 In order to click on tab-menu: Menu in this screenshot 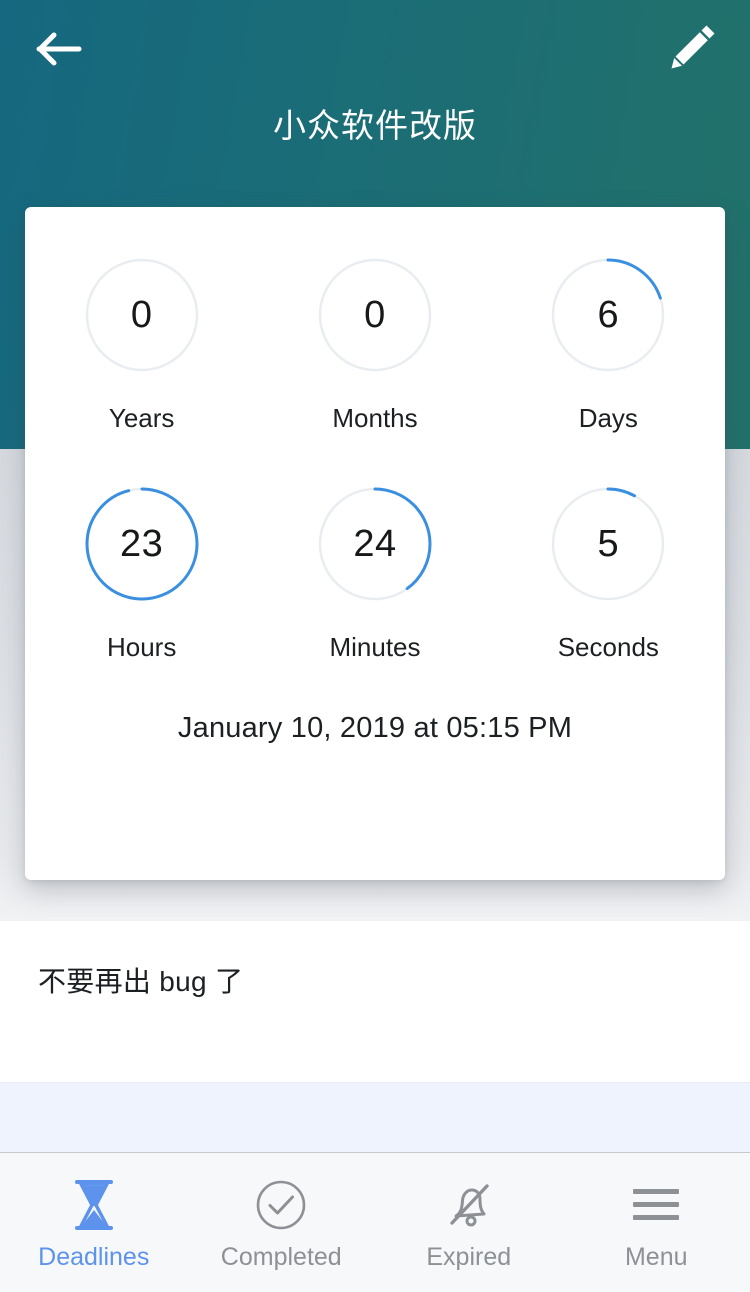, I will do `click(656, 1222)`.